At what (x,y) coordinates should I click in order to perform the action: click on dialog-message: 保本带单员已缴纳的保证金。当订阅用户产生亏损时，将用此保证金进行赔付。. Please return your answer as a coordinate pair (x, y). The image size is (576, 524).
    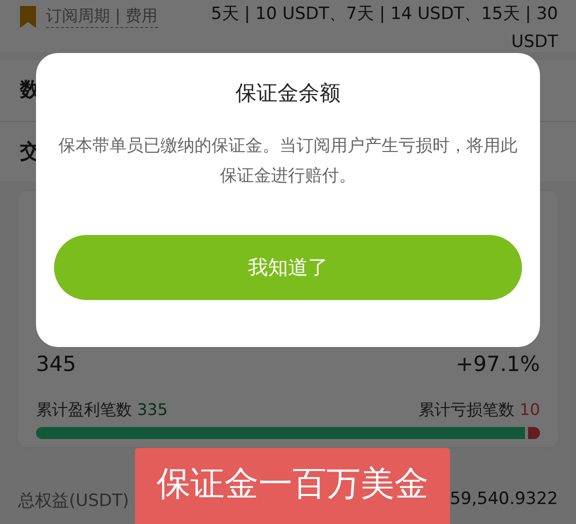
    Looking at the image, I should click on (288, 161).